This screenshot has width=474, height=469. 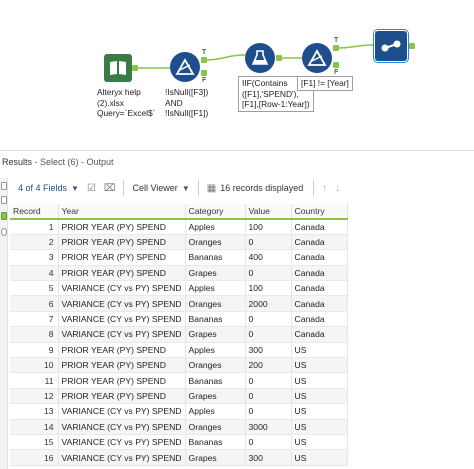 I want to click on cell-record: 9, so click(x=34, y=350).